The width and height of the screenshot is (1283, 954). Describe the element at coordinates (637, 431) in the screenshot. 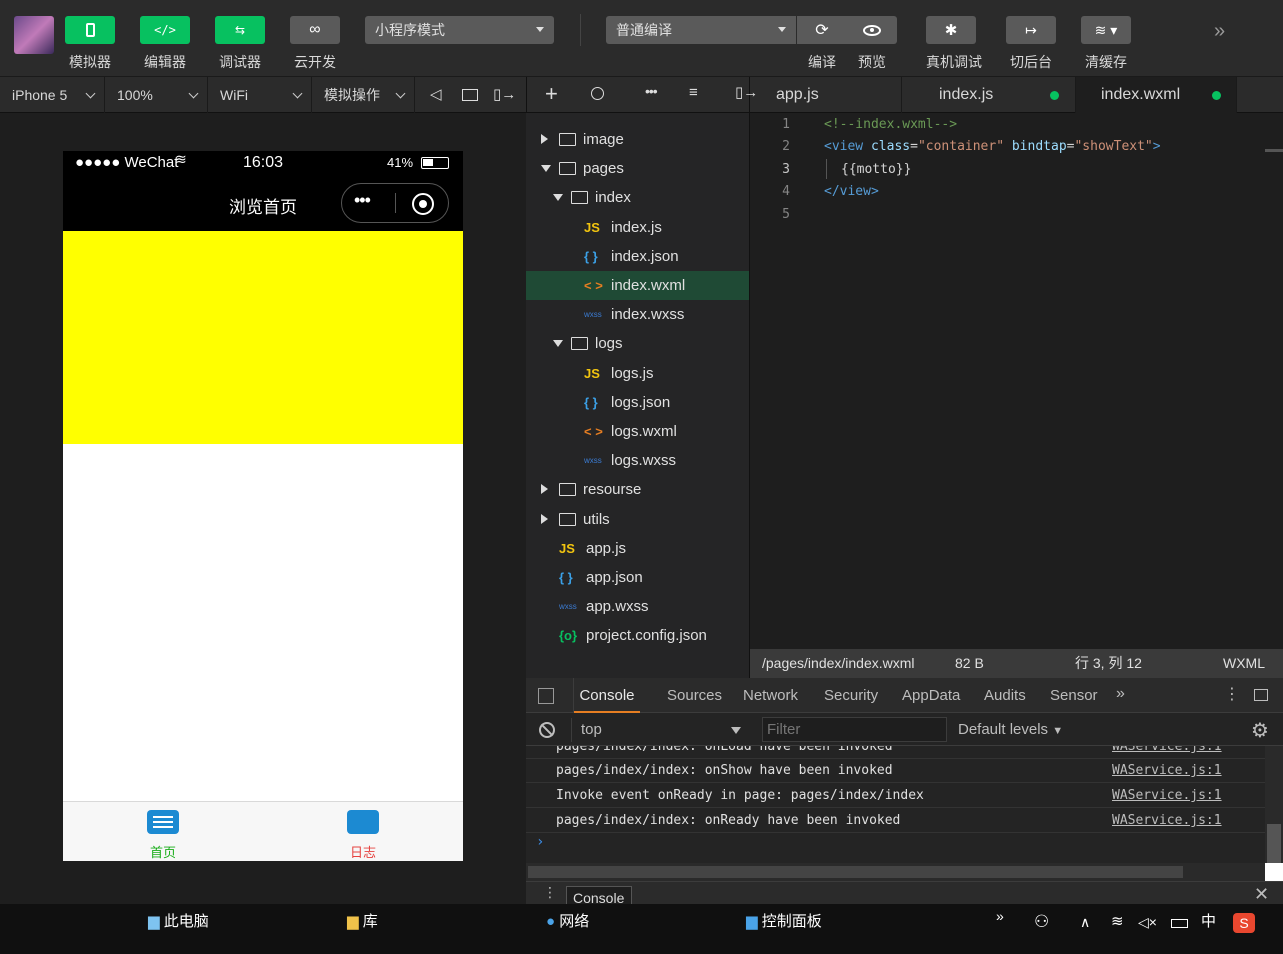

I see `tree-item-logs-wxml: < > logs.wxml` at that location.